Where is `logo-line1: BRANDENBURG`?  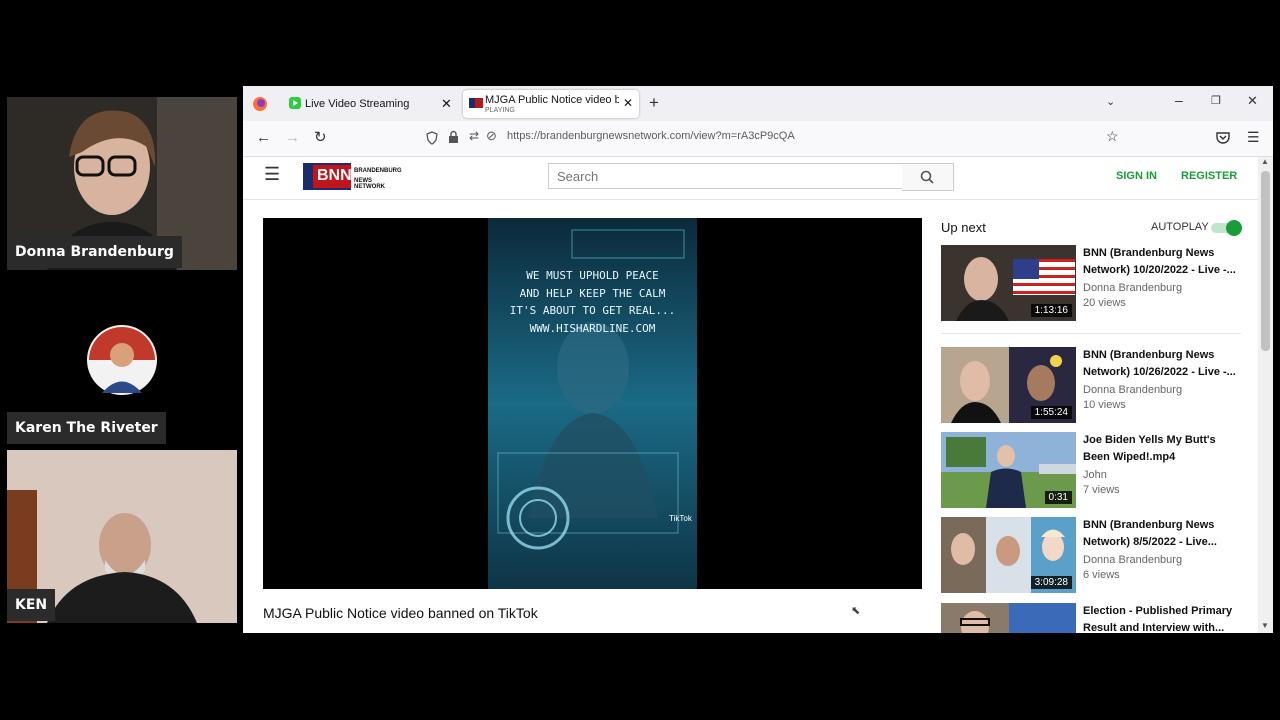 logo-line1: BRANDENBURG is located at coordinates (378, 171).